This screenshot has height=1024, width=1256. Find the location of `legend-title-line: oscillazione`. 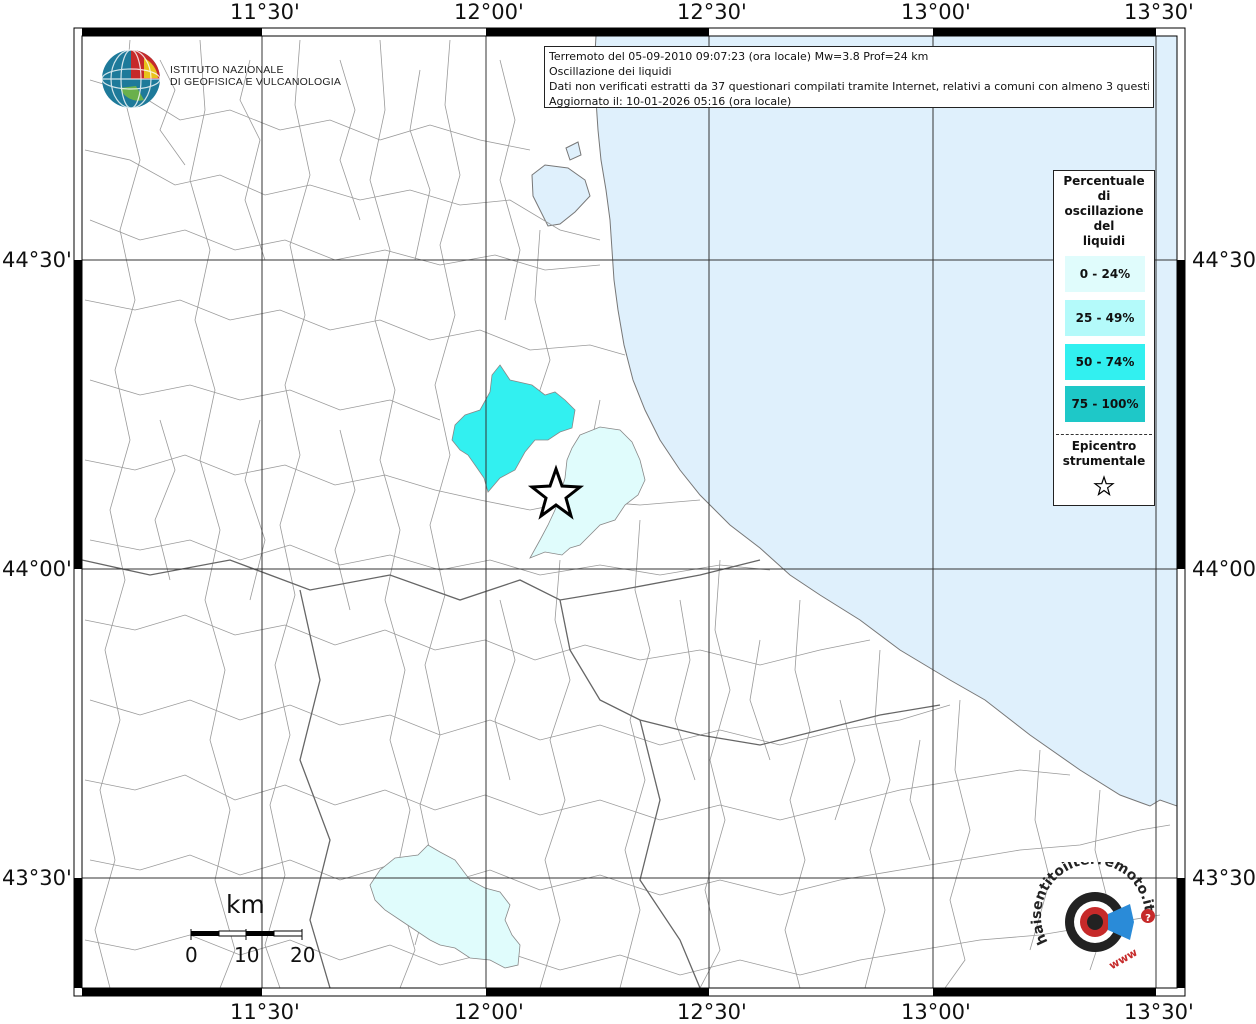

legend-title-line: oscillazione is located at coordinates (1104, 211).